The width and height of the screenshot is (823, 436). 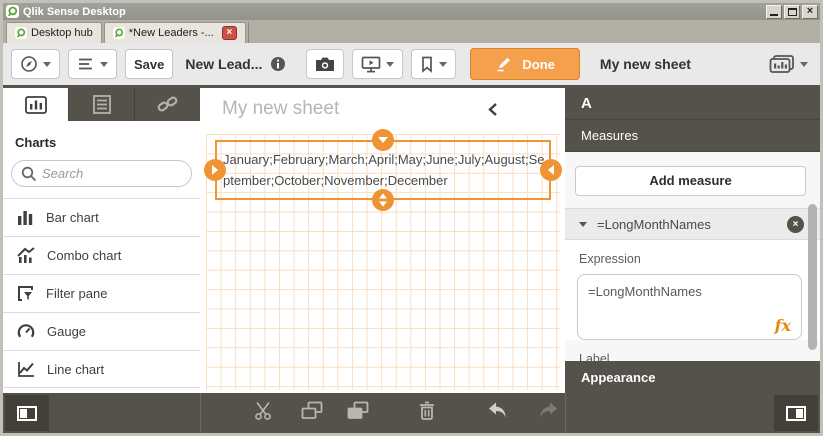 I want to click on presentation-icon, so click(x=371, y=64).